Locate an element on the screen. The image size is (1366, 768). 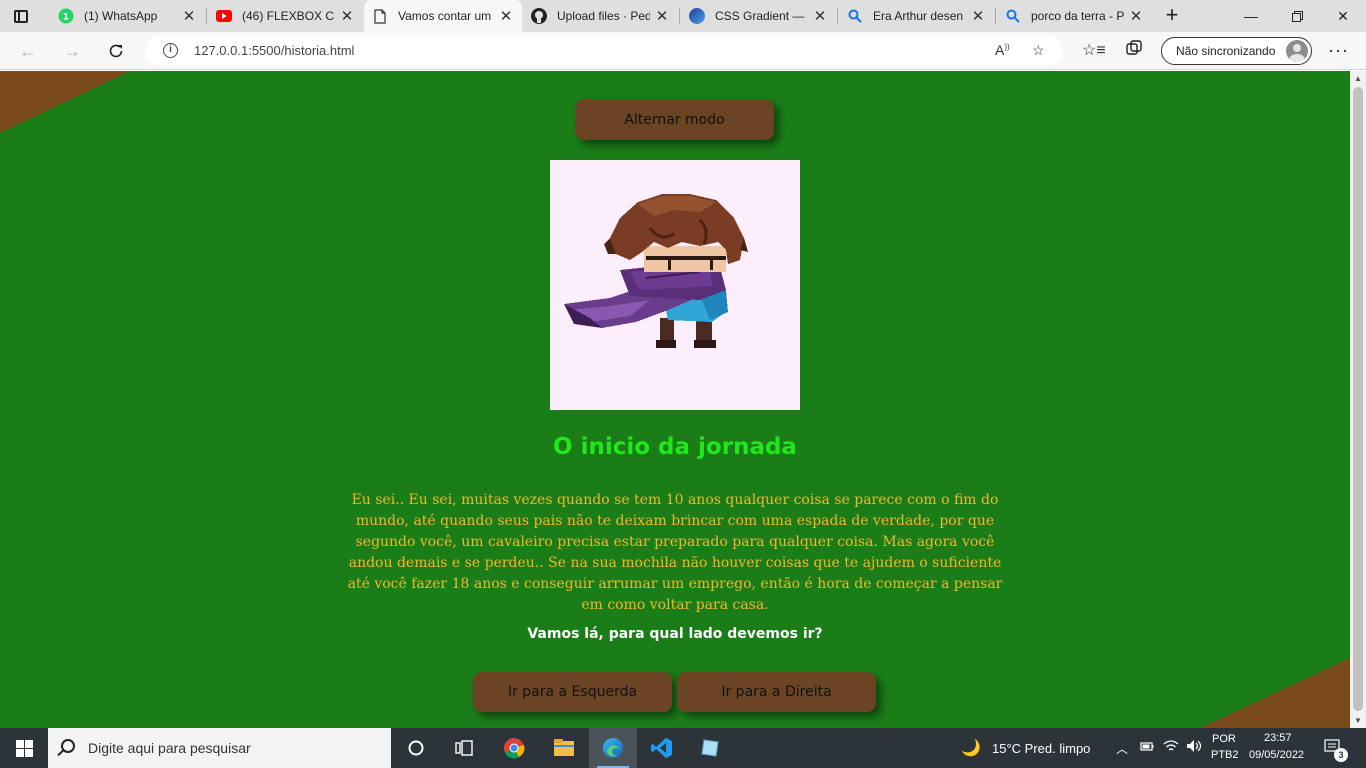
whatsapp-icon: 1 is located at coordinates (66, 16).